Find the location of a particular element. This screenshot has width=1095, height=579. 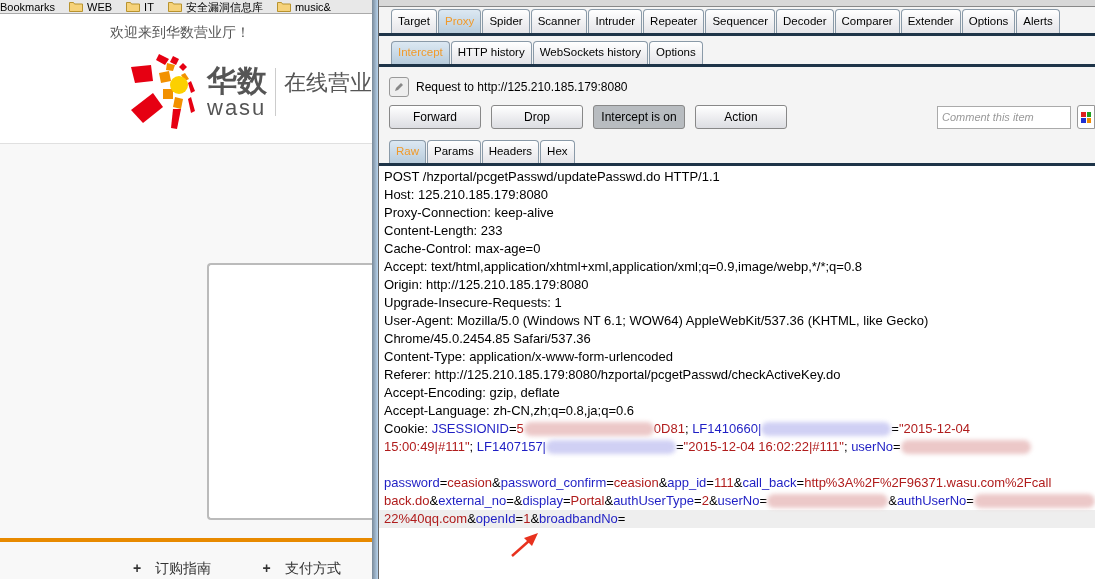

request-text: Accept-Language: zh-CN,zh;q=0.8,ja;q=0.6 is located at coordinates (509, 411).